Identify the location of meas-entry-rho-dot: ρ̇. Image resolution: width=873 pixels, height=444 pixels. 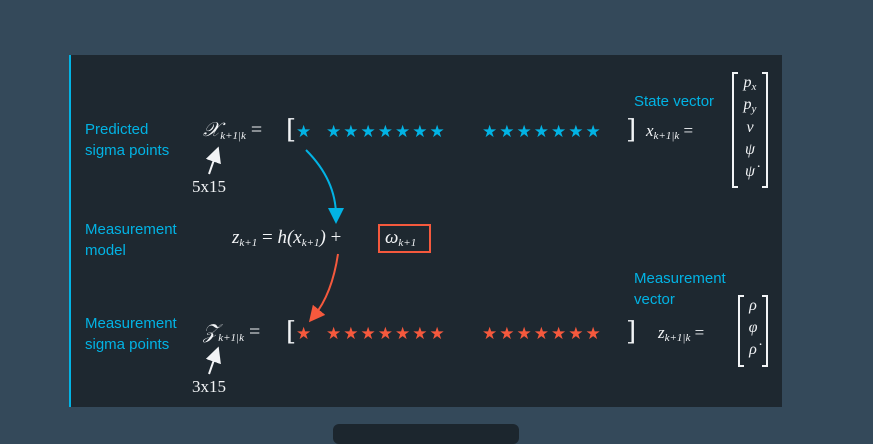
(753, 349).